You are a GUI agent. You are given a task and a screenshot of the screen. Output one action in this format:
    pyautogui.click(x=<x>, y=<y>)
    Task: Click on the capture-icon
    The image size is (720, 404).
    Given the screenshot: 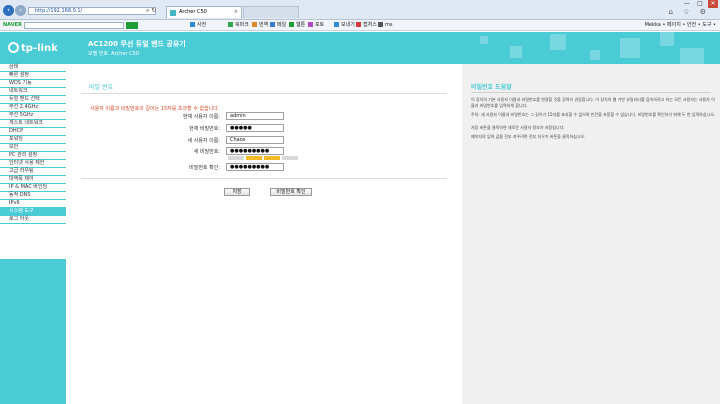 What is the action you would take?
    pyautogui.click(x=358, y=24)
    